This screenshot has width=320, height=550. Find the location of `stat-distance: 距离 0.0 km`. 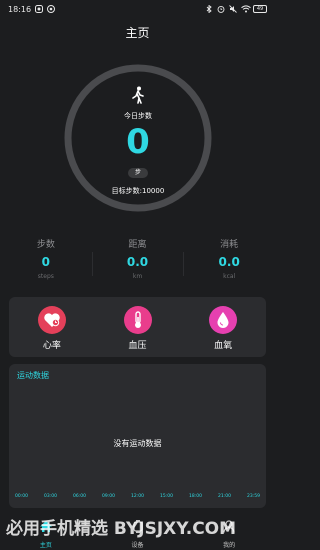

stat-distance: 距离 0.0 km is located at coordinates (137, 263).